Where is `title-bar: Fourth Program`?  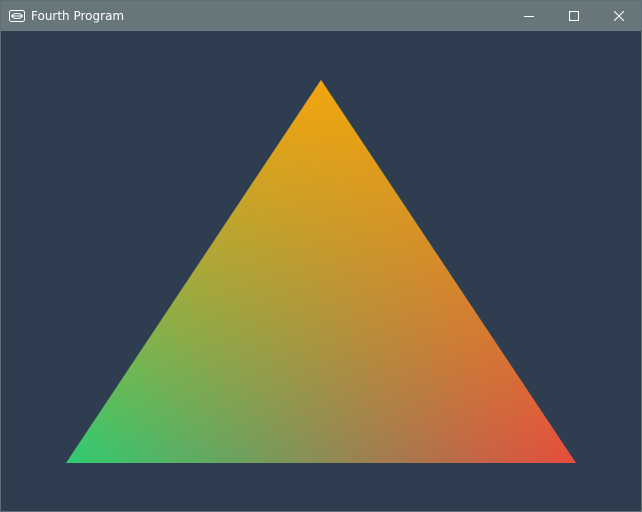
title-bar: Fourth Program is located at coordinates (321, 16).